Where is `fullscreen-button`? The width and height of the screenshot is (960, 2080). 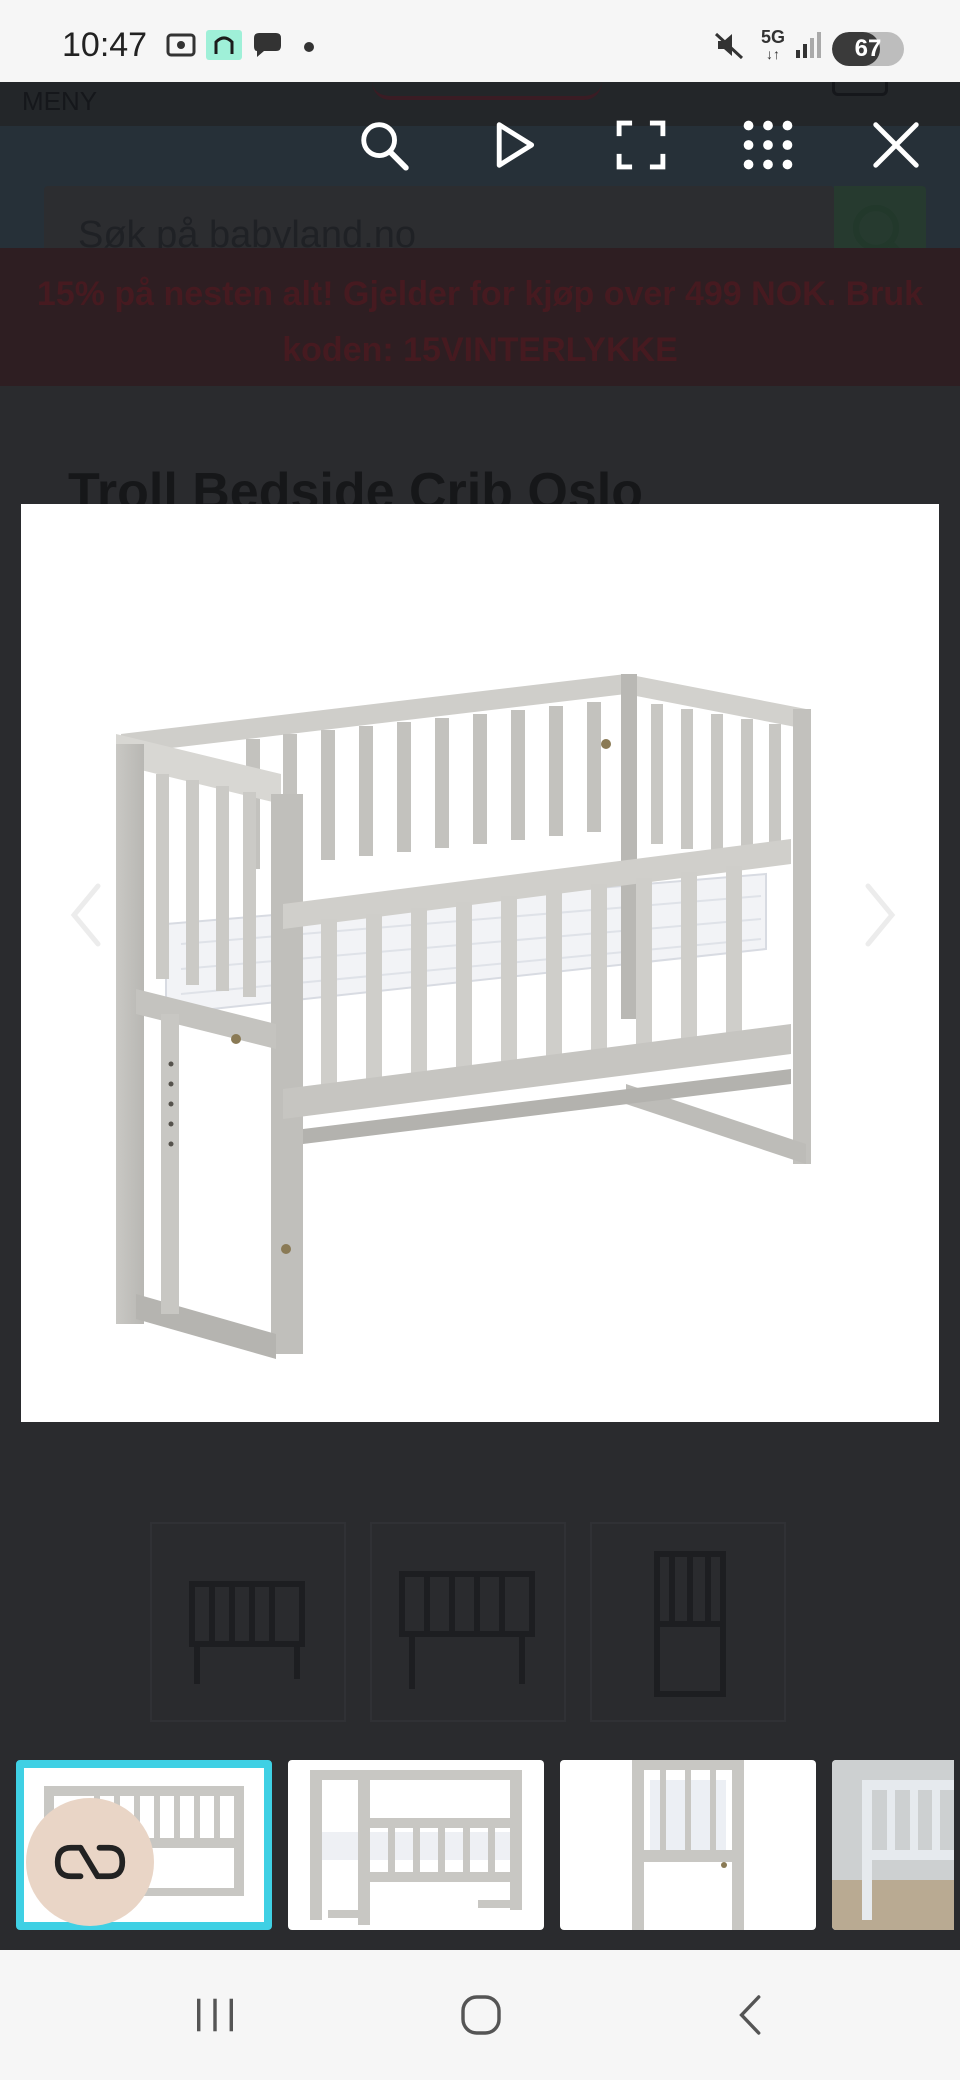 fullscreen-button is located at coordinates (641, 145).